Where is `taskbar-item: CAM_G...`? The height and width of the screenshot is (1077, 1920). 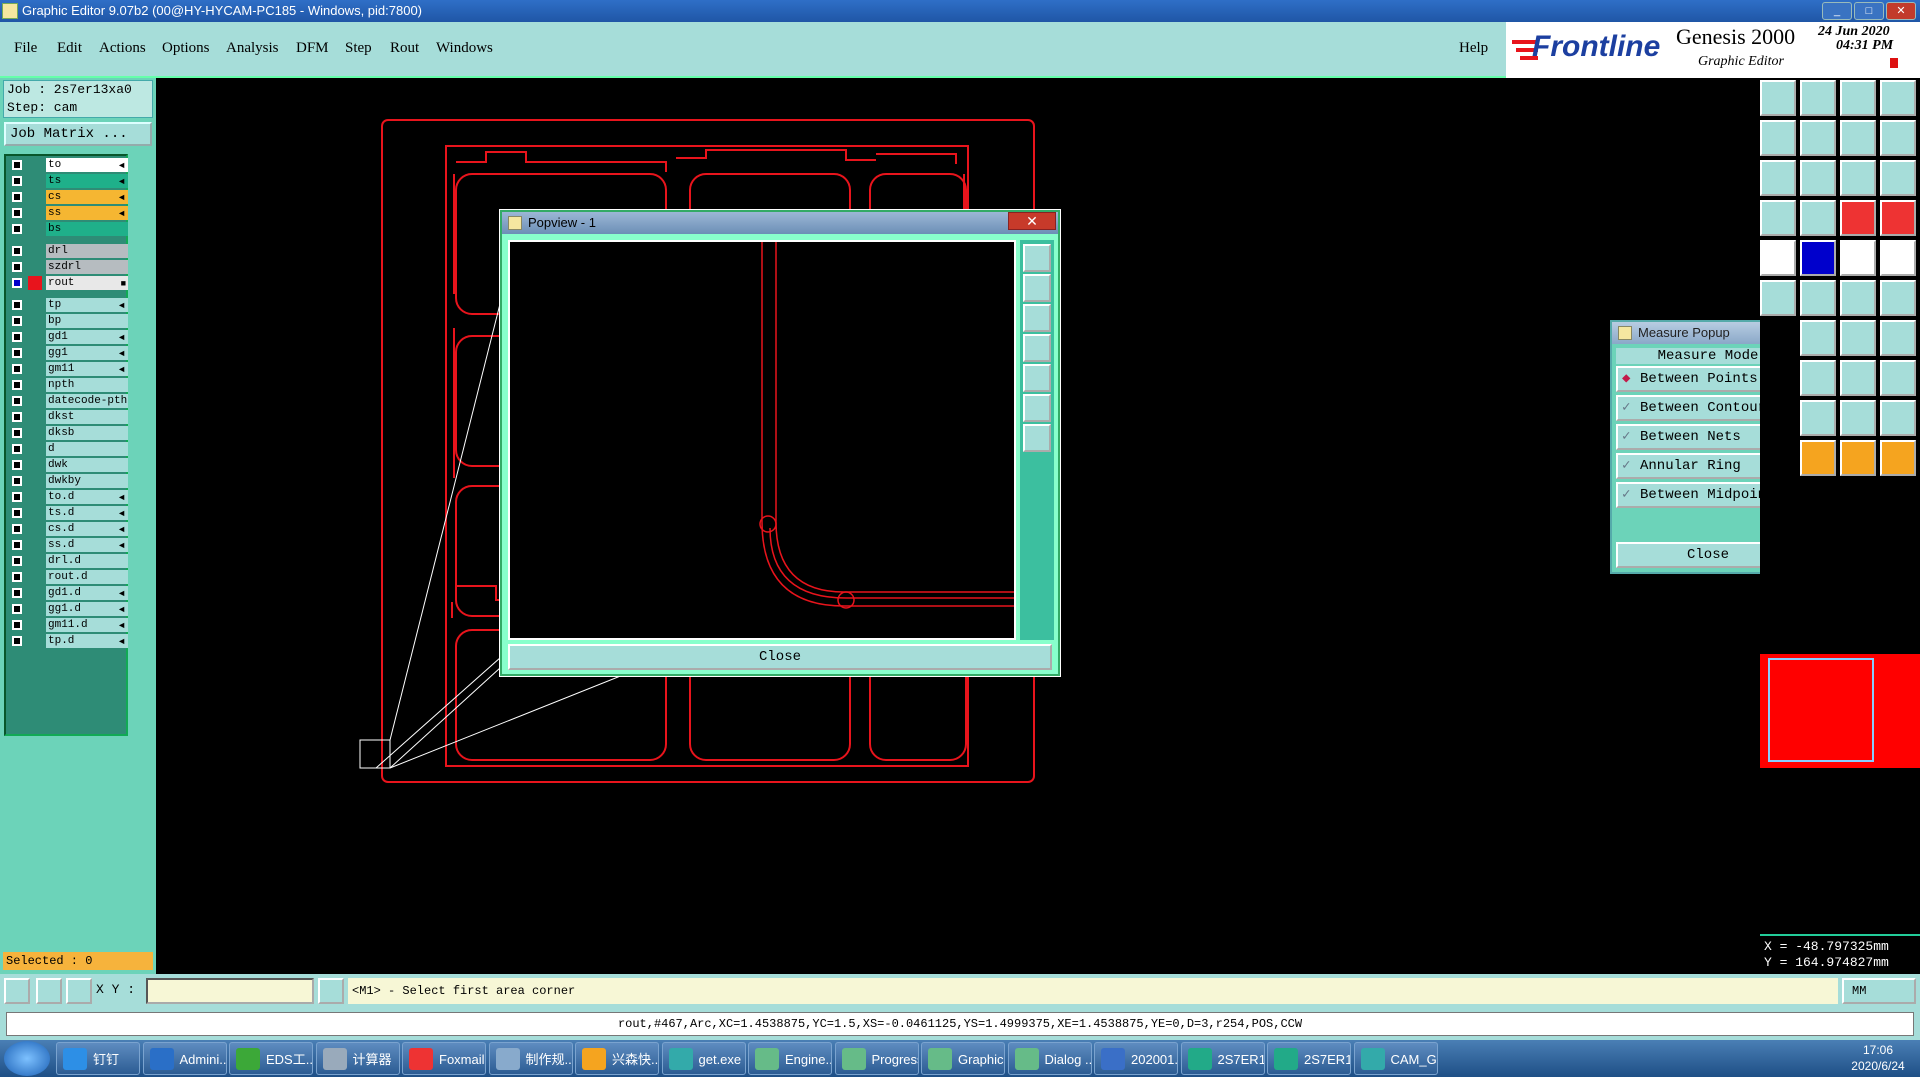 taskbar-item: CAM_G... is located at coordinates (1395, 1058).